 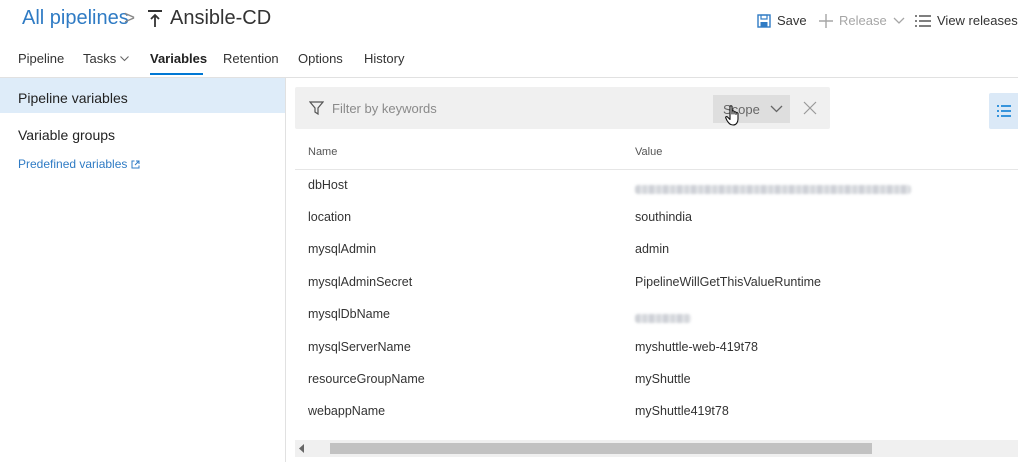 I want to click on variable-value-mysqladmin: admin, so click(x=652, y=249).